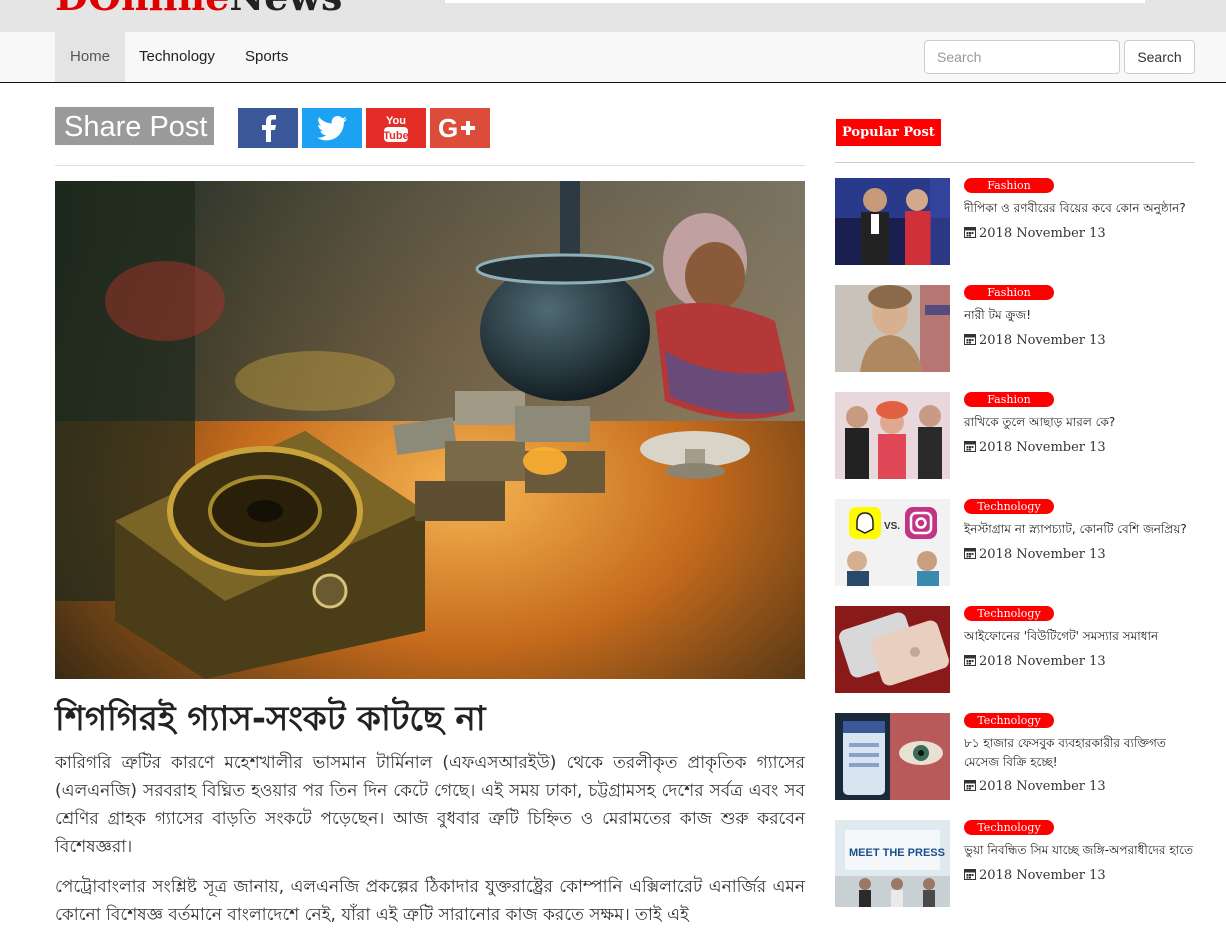 The width and height of the screenshot is (1226, 929). I want to click on nav-technology: Technology, so click(177, 57).